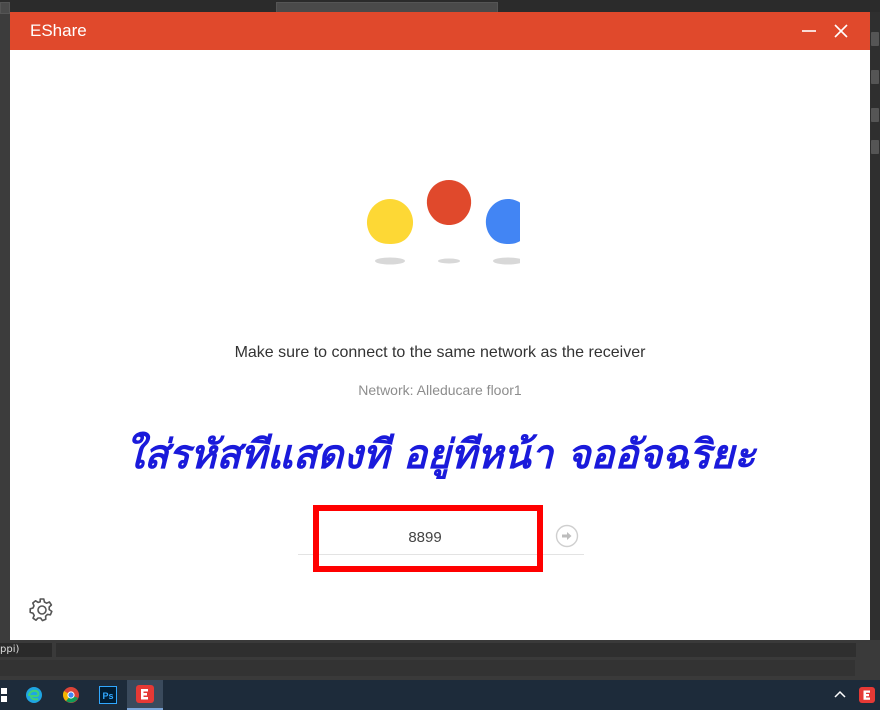 The image size is (880, 710). What do you see at coordinates (440, 390) in the screenshot?
I see `network-name: Network: Alleducare floor1` at bounding box center [440, 390].